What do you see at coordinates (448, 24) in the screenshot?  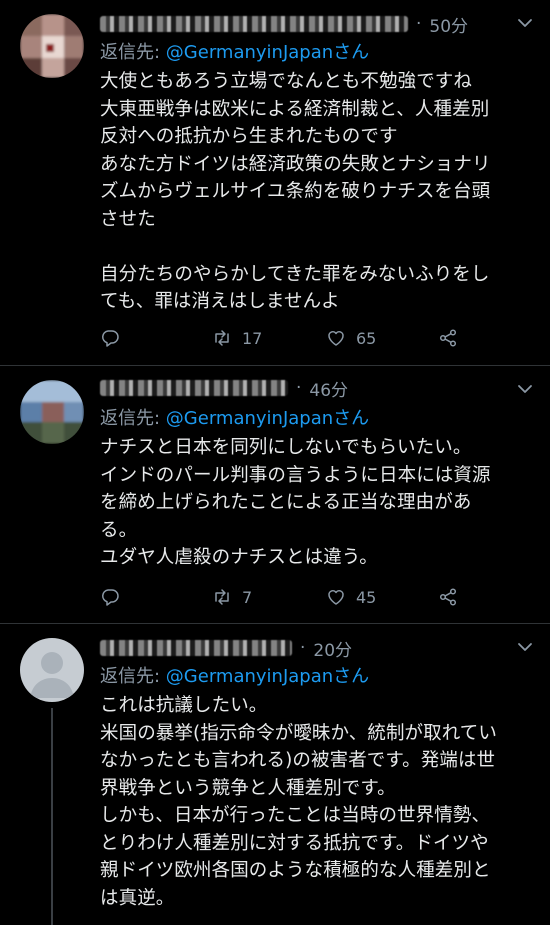 I see `timestamp: 50分` at bounding box center [448, 24].